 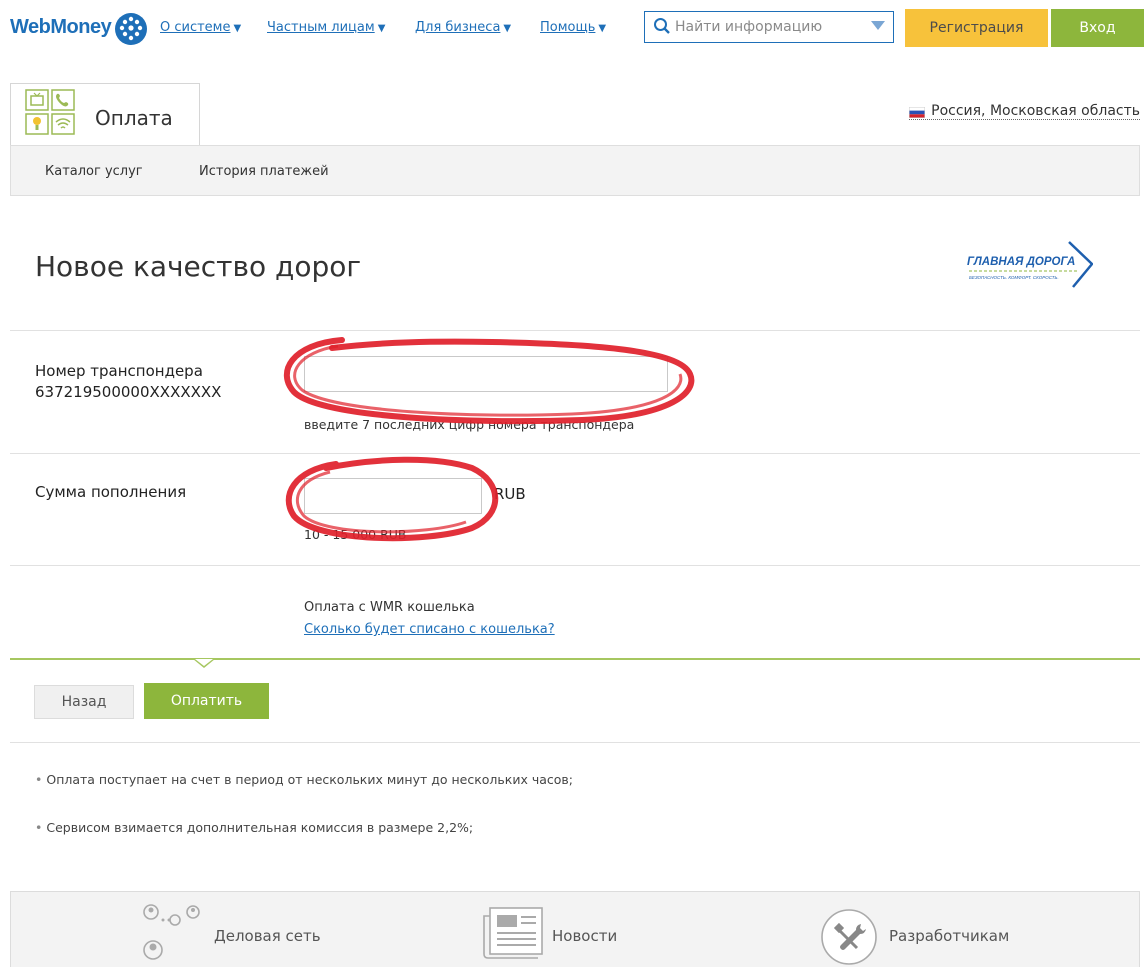 I want to click on nav-individuals: Частным лицам ▼, so click(x=326, y=27).